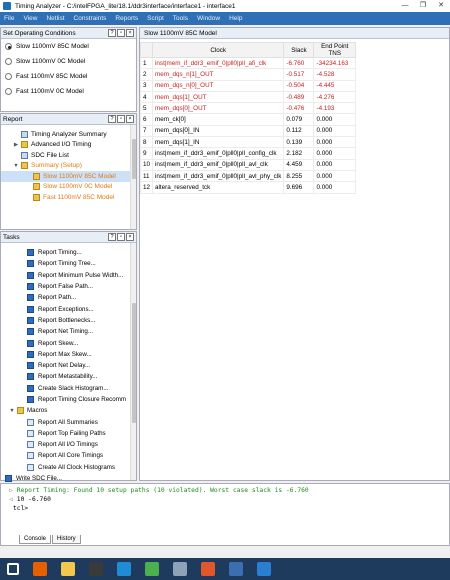 The image size is (450, 580). I want to click on macro-item: Report All Summaries, so click(68, 421).